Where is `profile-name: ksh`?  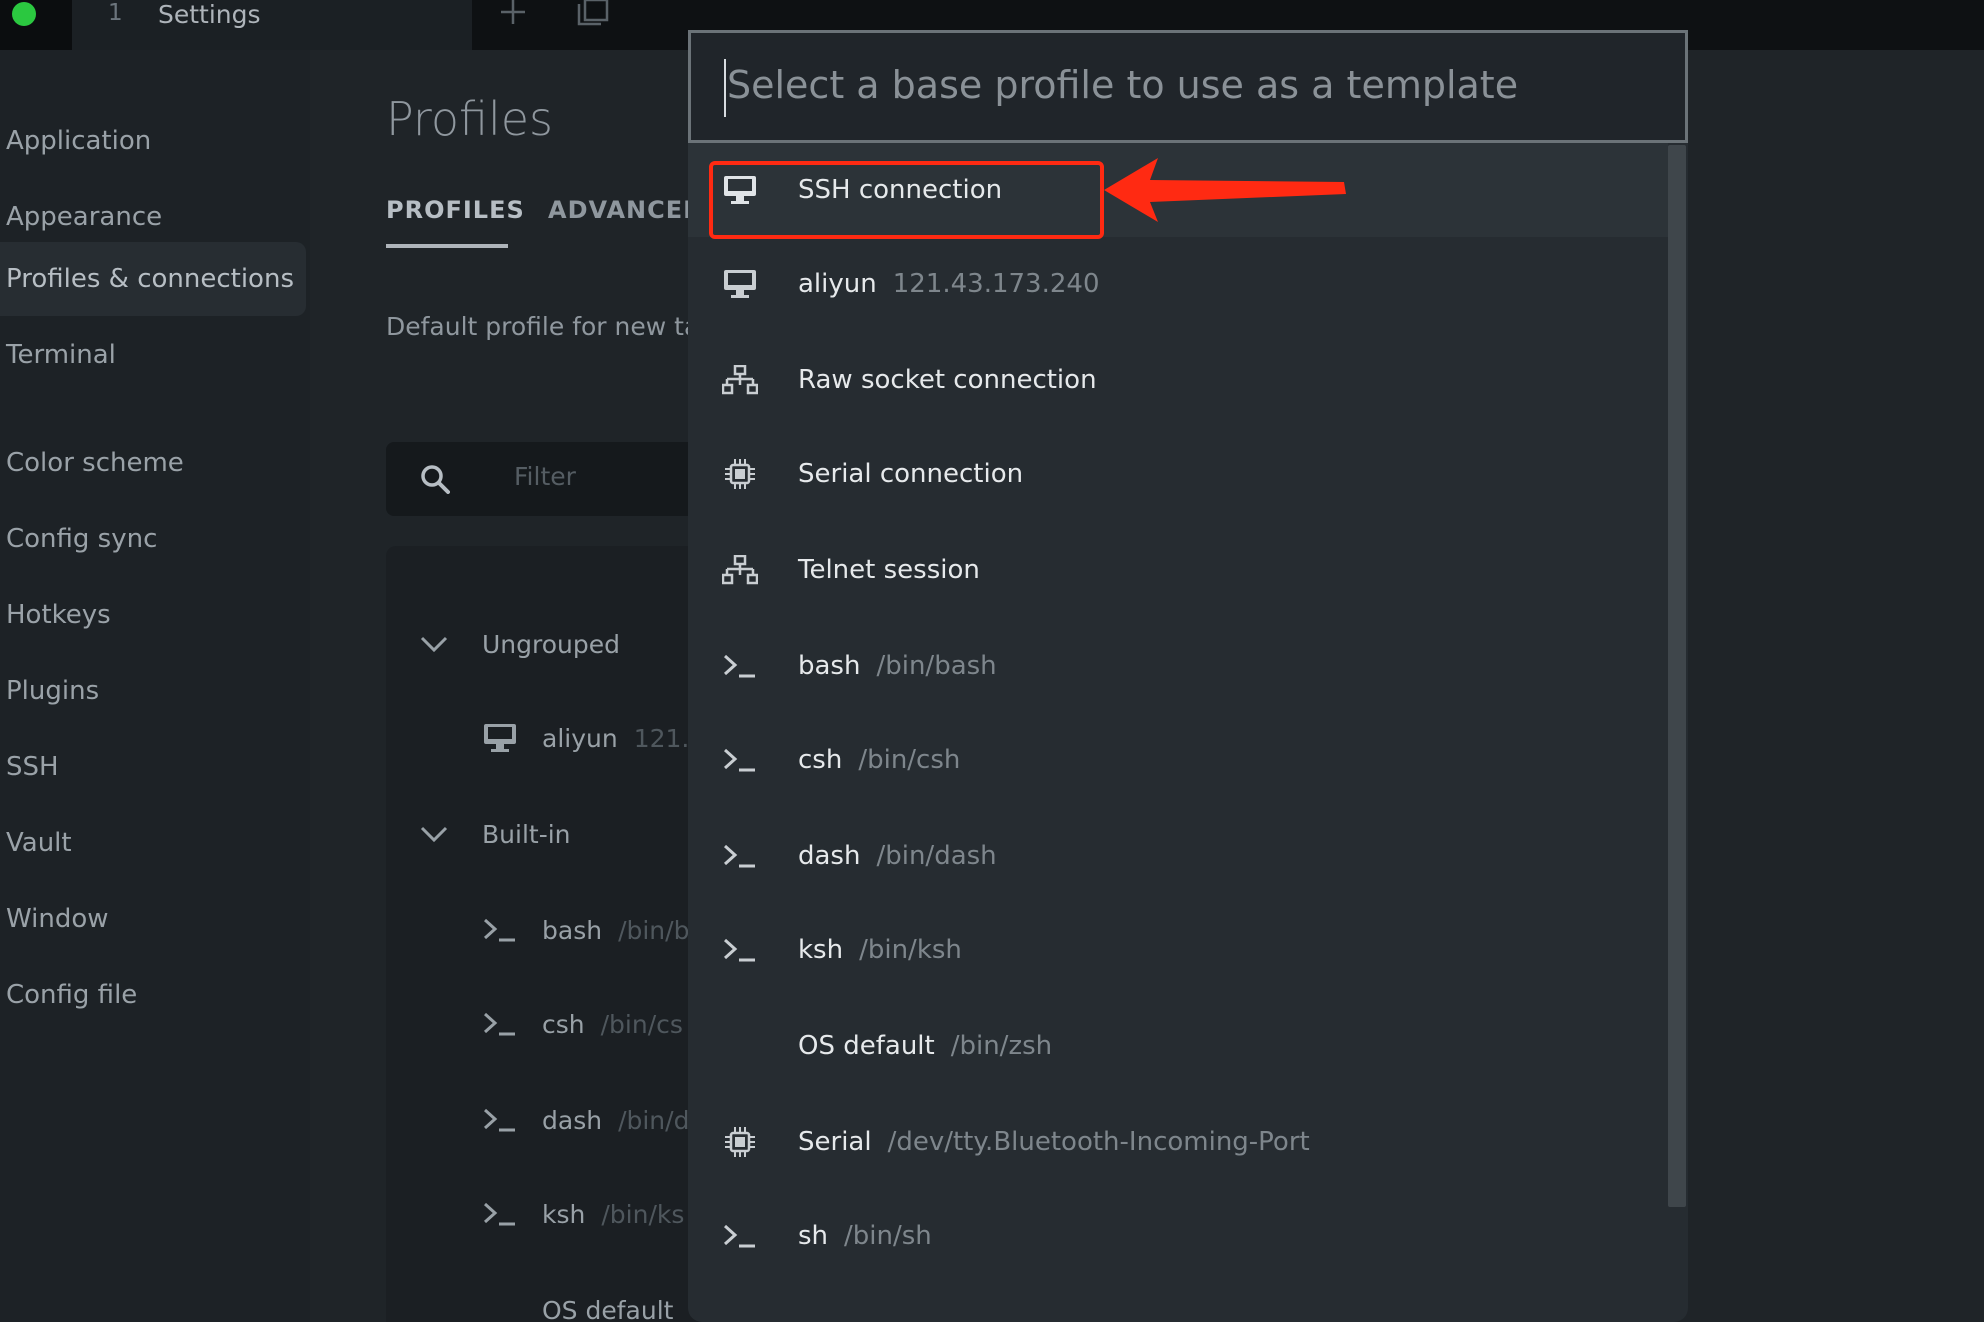
profile-name: ksh is located at coordinates (564, 1214).